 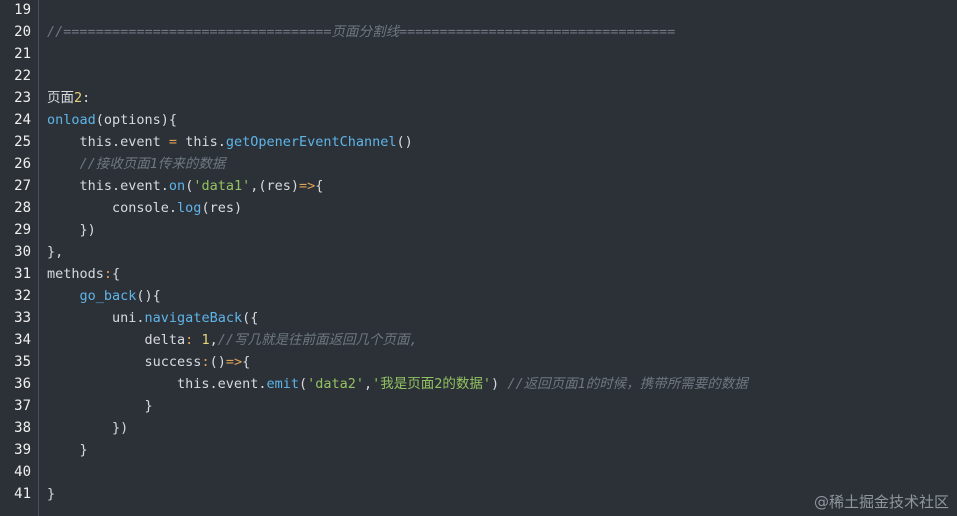 I want to click on code-token: 2, so click(x=78, y=98).